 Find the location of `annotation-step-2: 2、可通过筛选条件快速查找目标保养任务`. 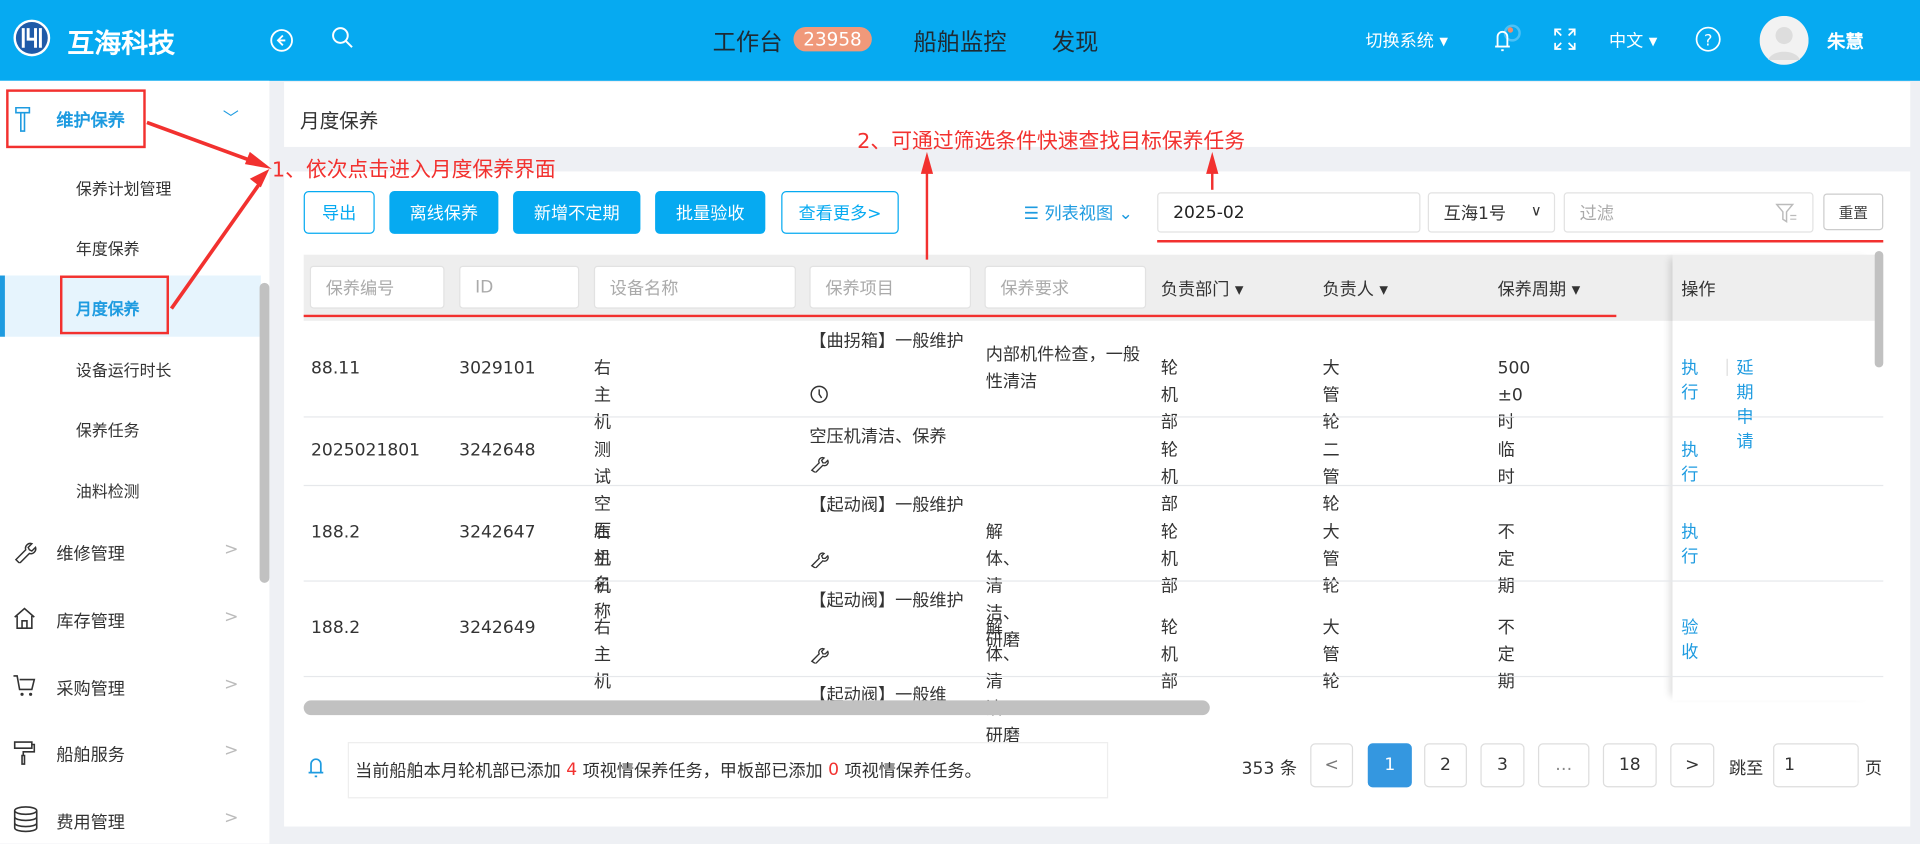

annotation-step-2: 2、可通过筛选条件快速查找目标保养任务 is located at coordinates (1051, 142).